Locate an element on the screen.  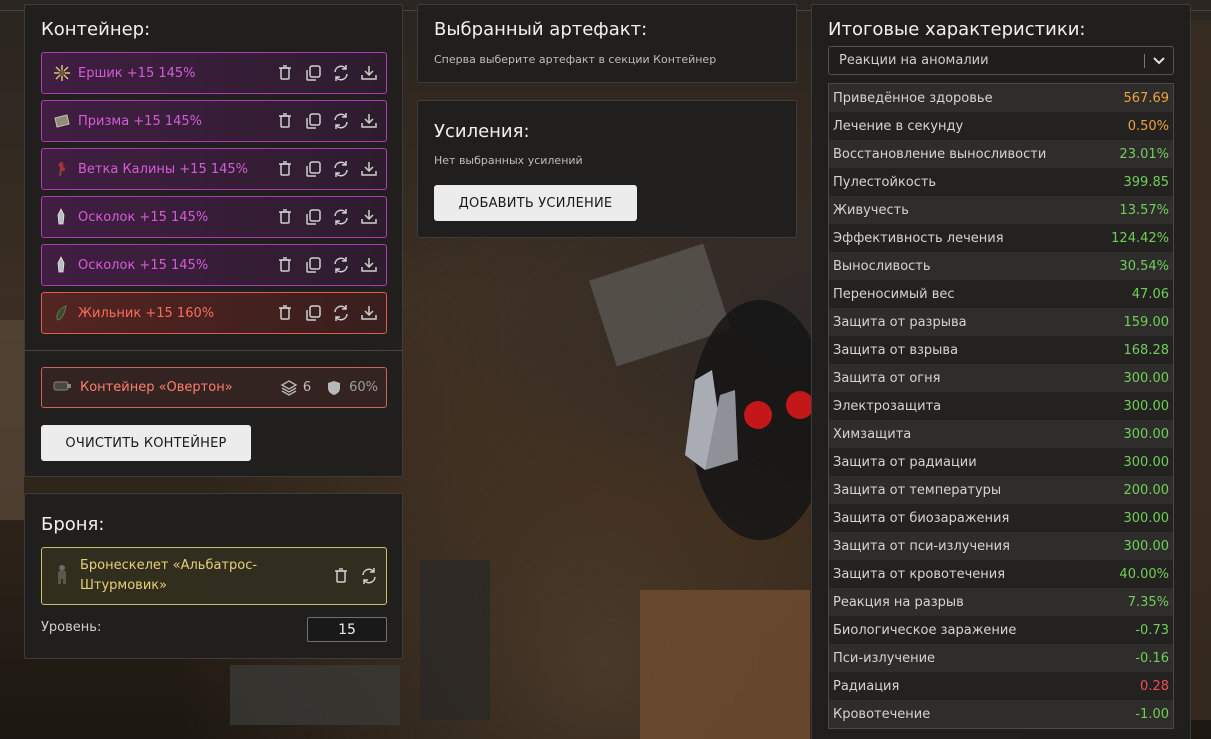
stat-value: 567.69 is located at coordinates (1146, 98).